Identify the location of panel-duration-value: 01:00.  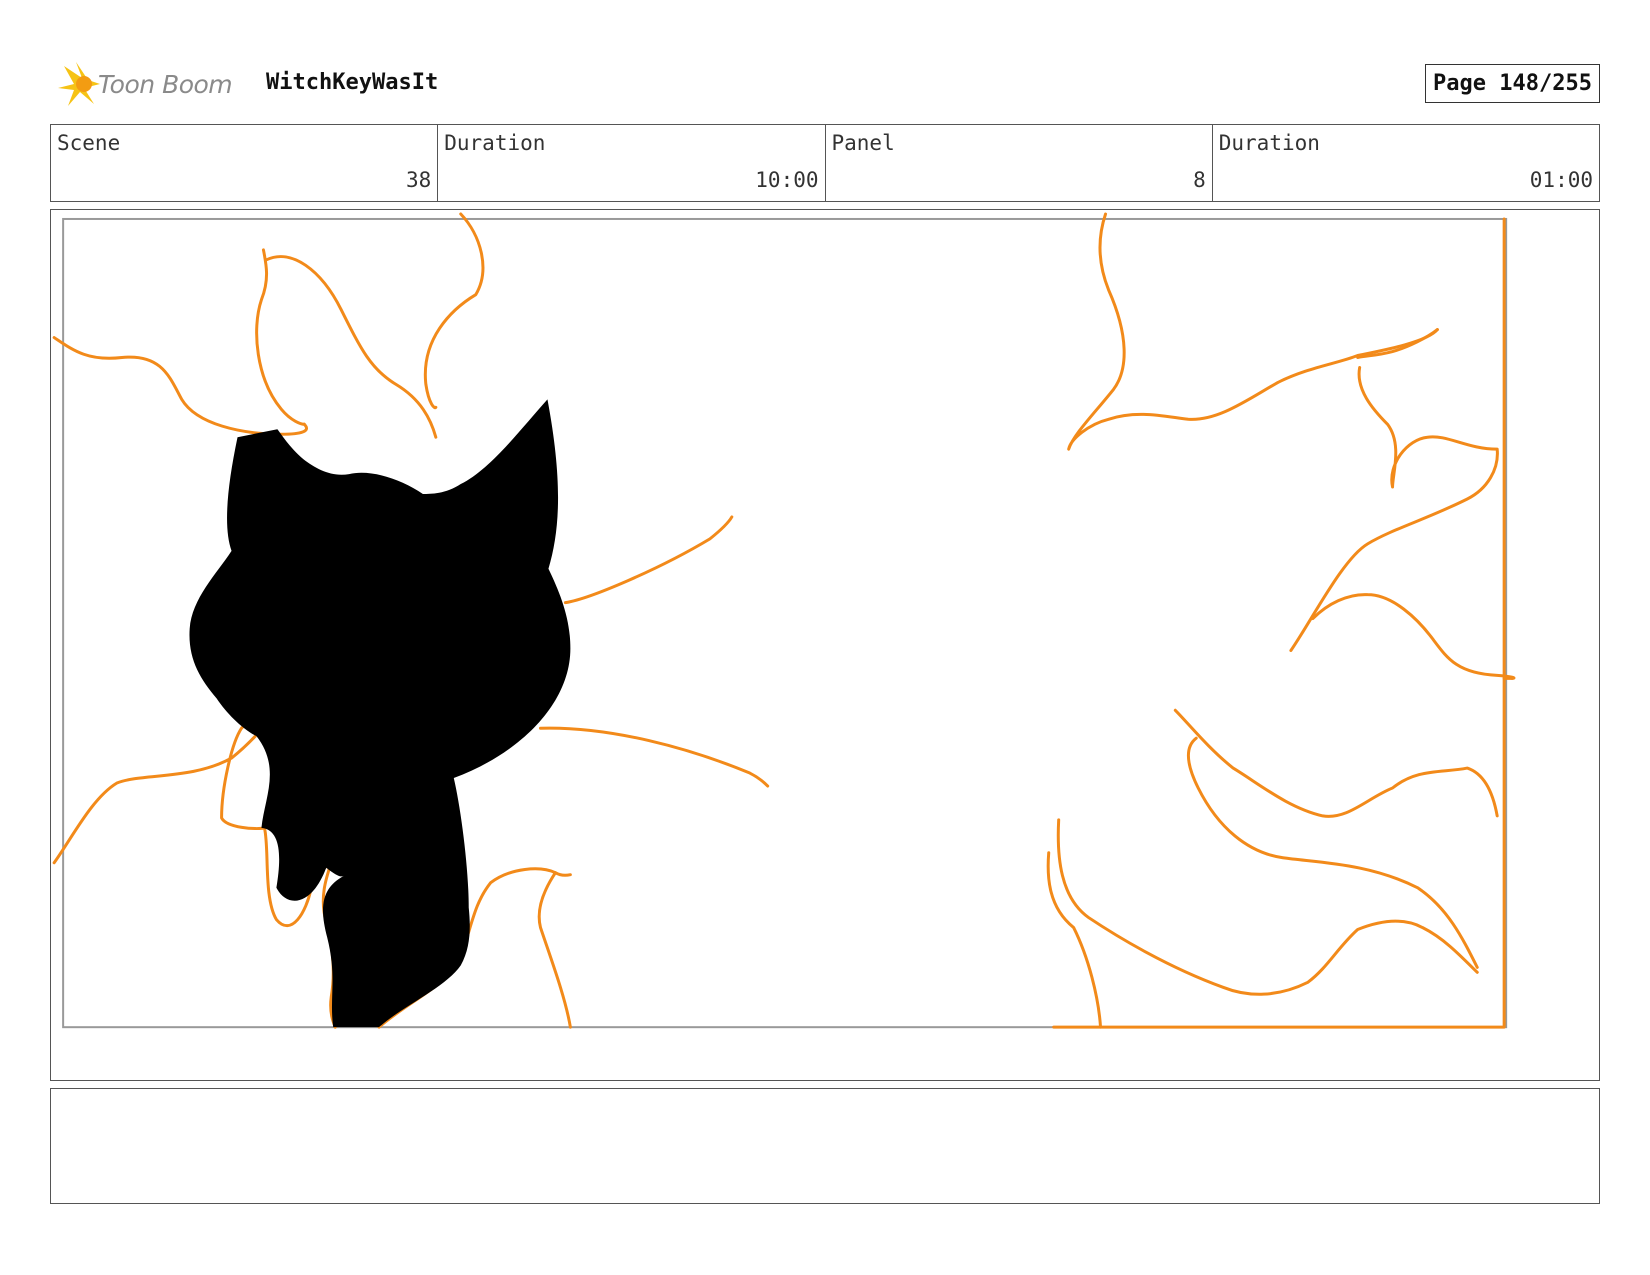
(1561, 180).